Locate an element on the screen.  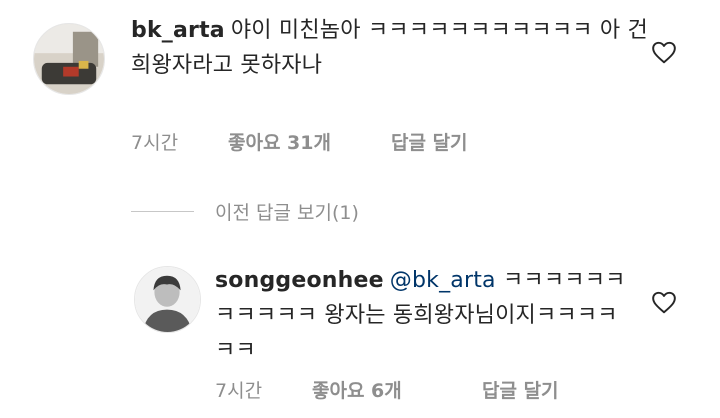
view-previous-replies: 이전 답글 보기(1) is located at coordinates (245, 211).